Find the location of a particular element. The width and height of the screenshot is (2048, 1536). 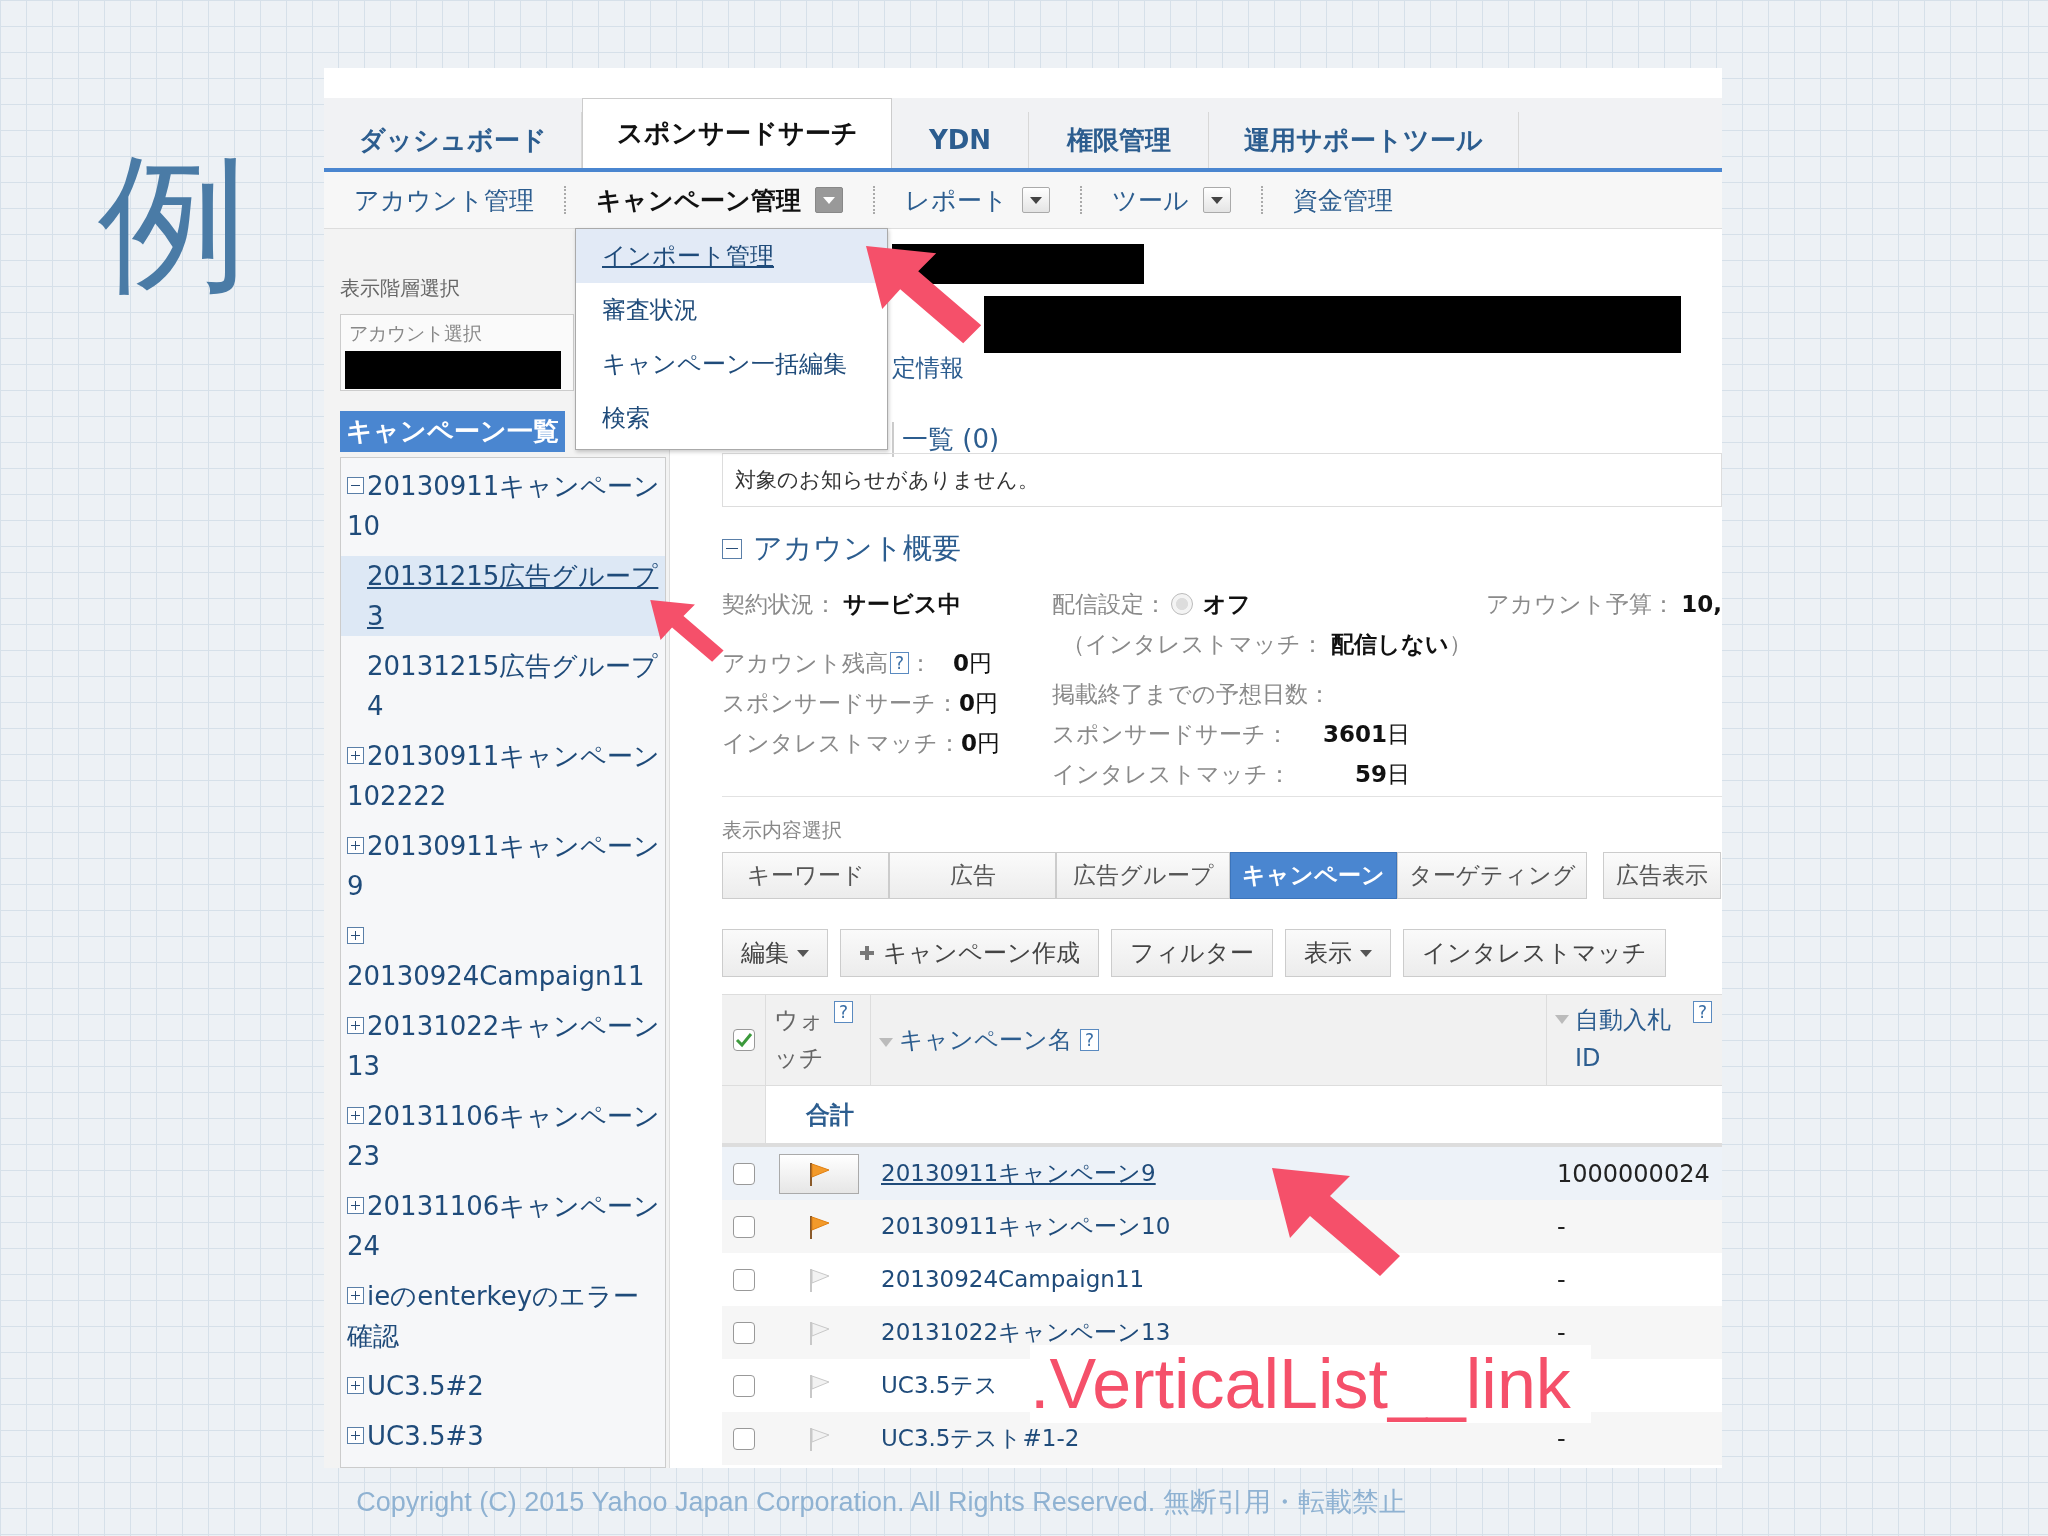

sub-nav-link: 資金管理 is located at coordinates (1343, 200).